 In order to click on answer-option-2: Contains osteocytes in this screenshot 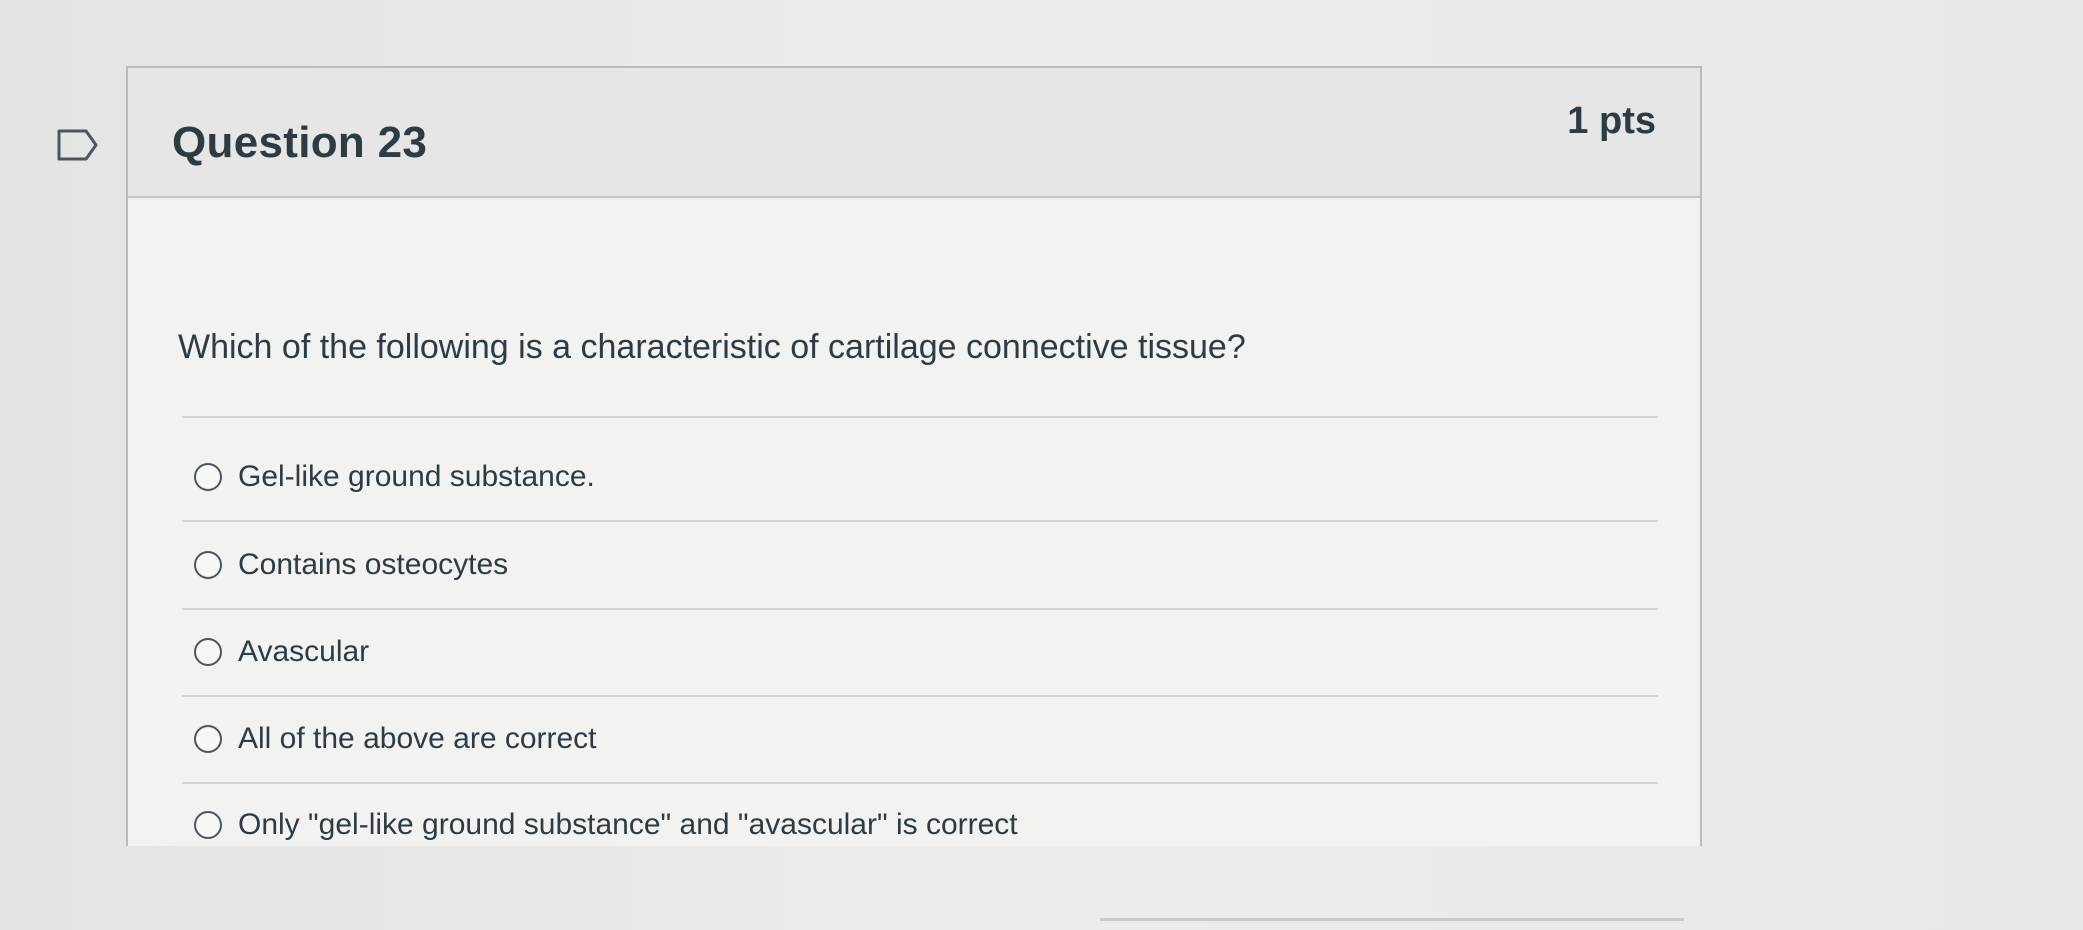, I will do `click(351, 565)`.